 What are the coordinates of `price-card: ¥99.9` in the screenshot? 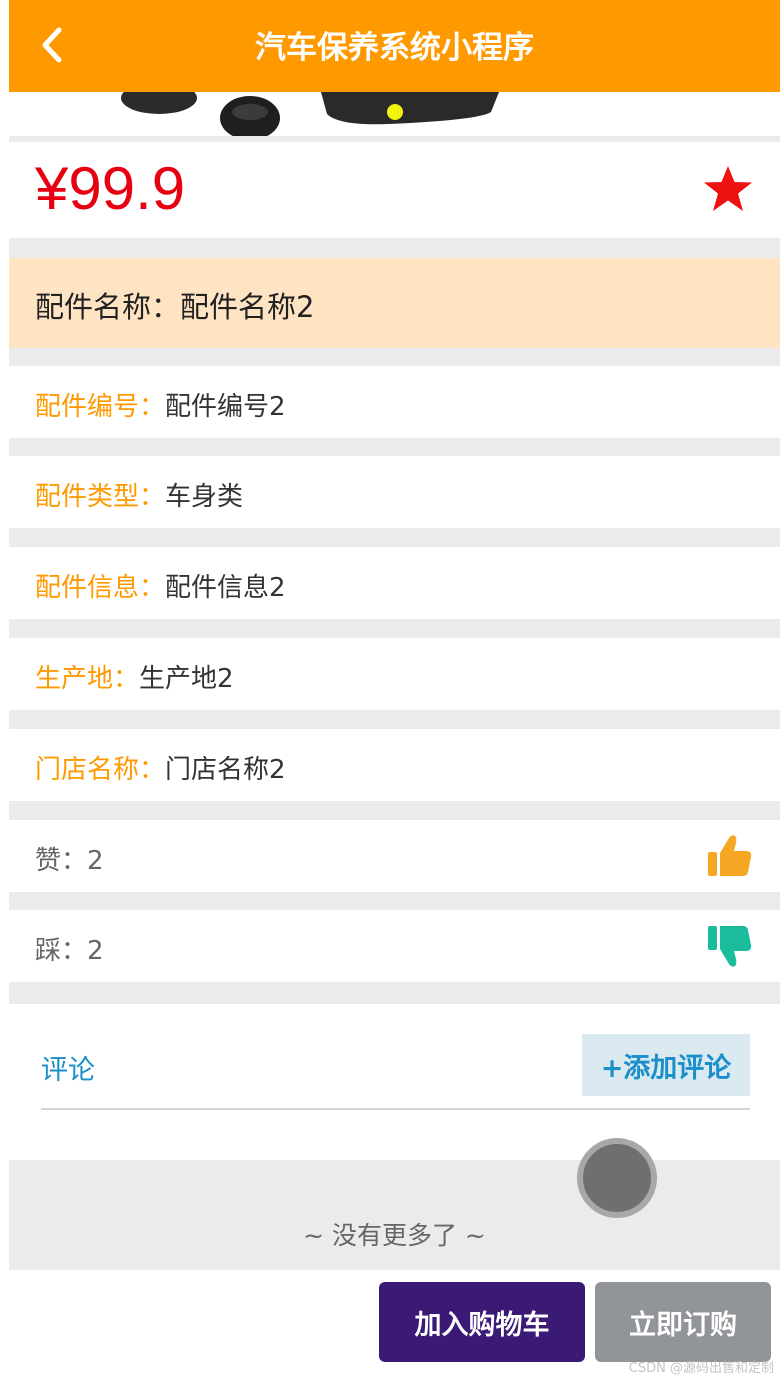 It's located at (394, 190).